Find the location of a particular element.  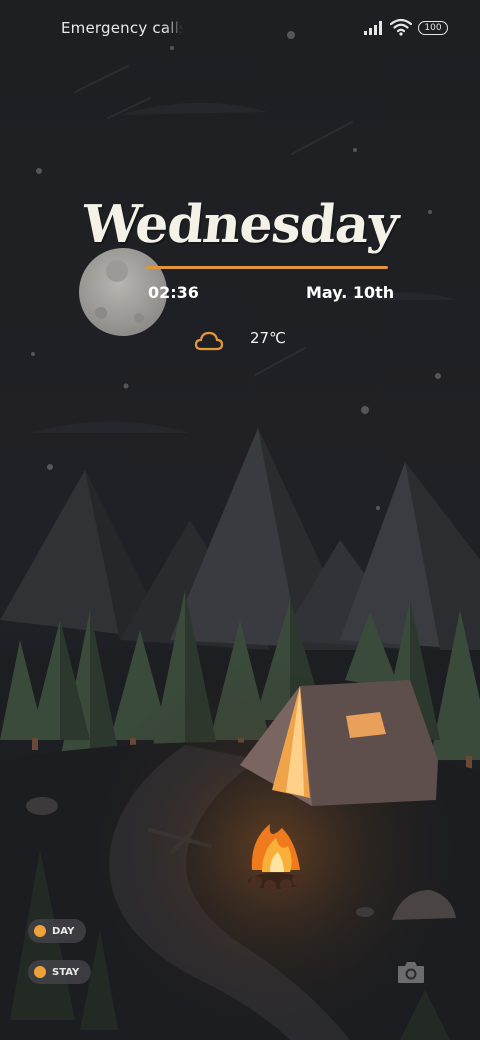

temperature: 27℃ is located at coordinates (268, 338).